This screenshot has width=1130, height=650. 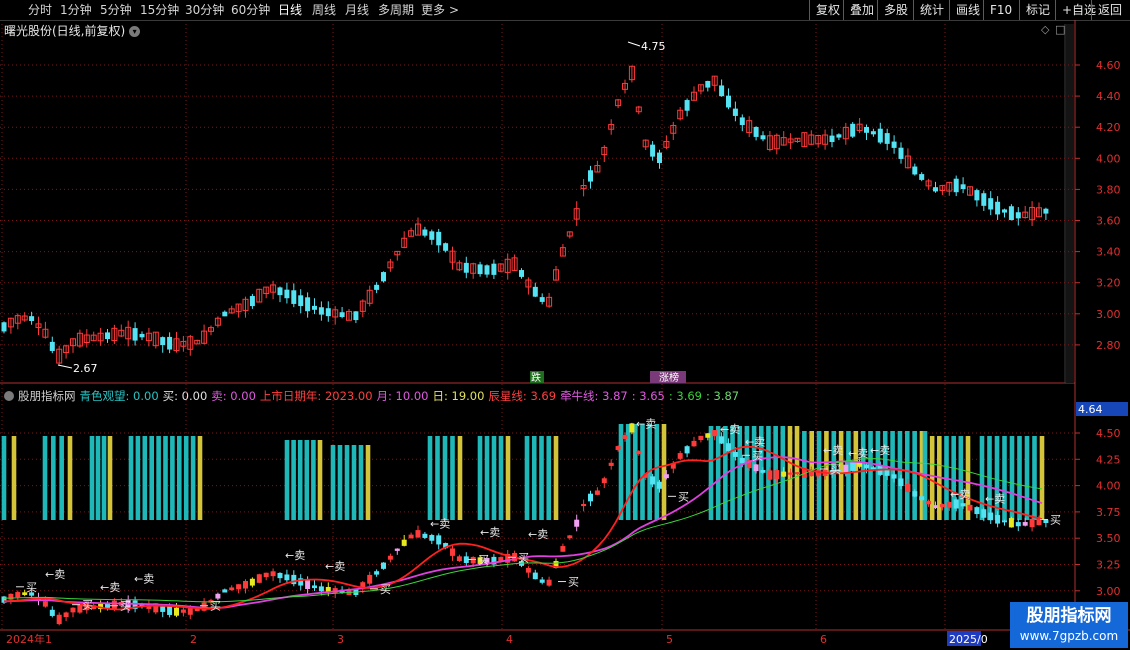 I want to click on time-label-6: 2025/0, so click(x=968, y=639).